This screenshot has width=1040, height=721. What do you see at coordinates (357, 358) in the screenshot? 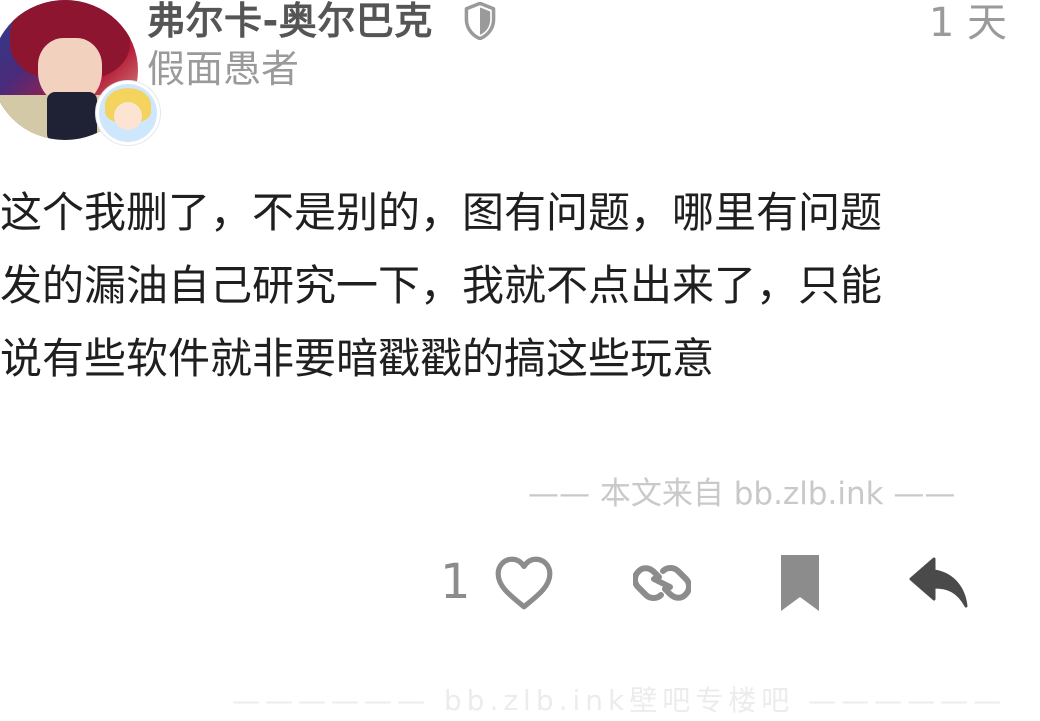
I see `post-body-line: 说有些软件就非要暗戳戳的搞这些玩意` at bounding box center [357, 358].